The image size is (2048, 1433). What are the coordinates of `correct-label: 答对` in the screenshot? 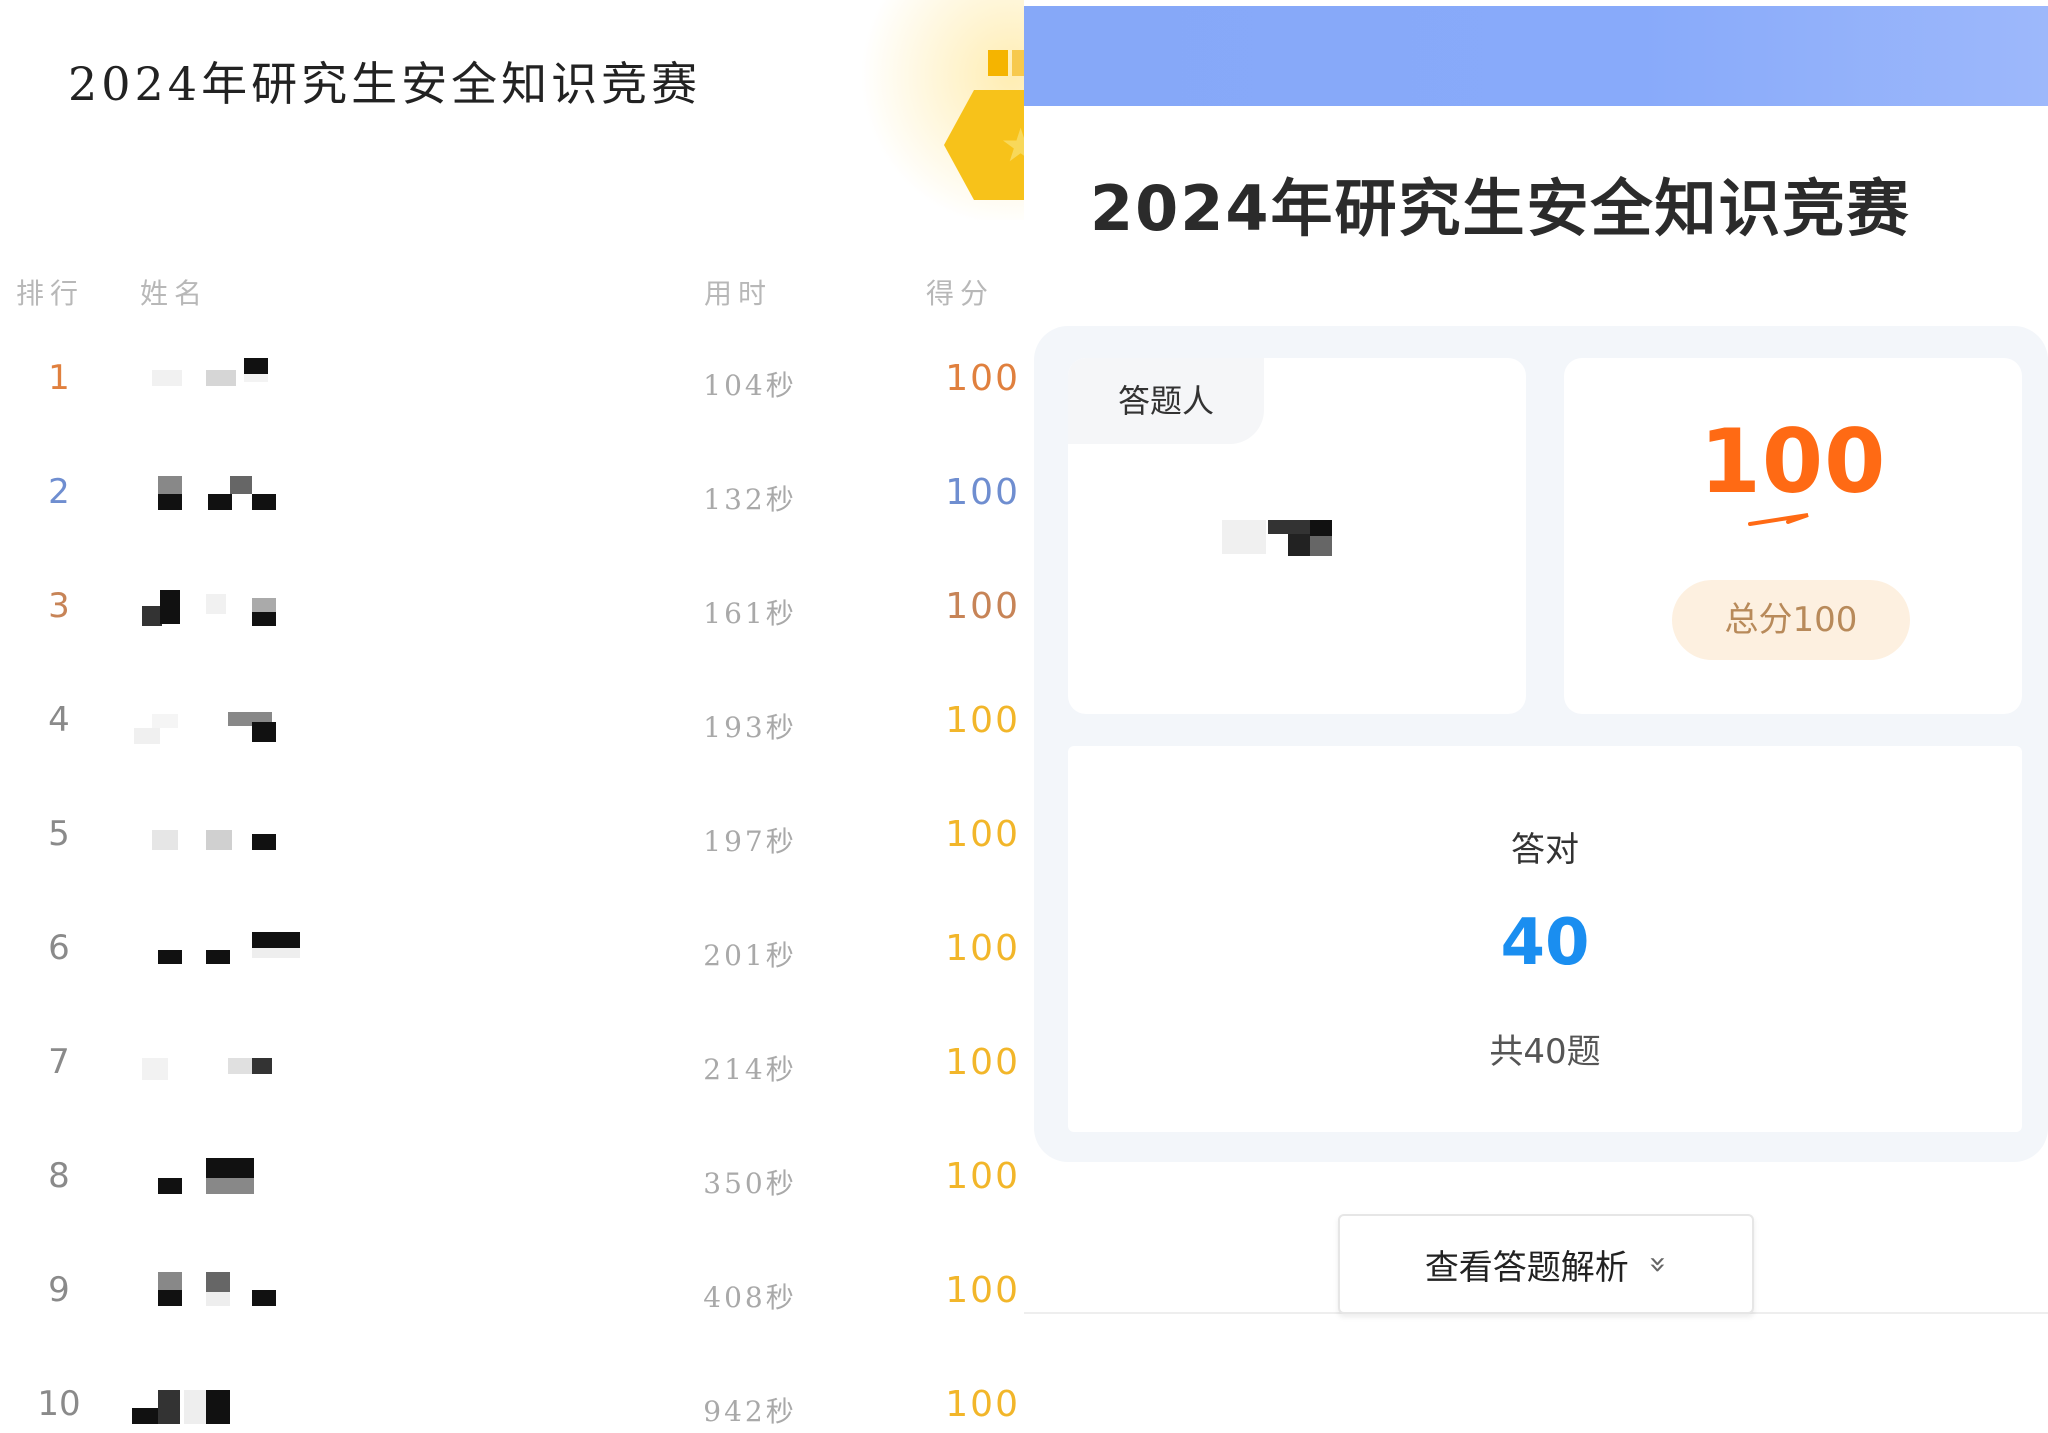 It's located at (1545, 850).